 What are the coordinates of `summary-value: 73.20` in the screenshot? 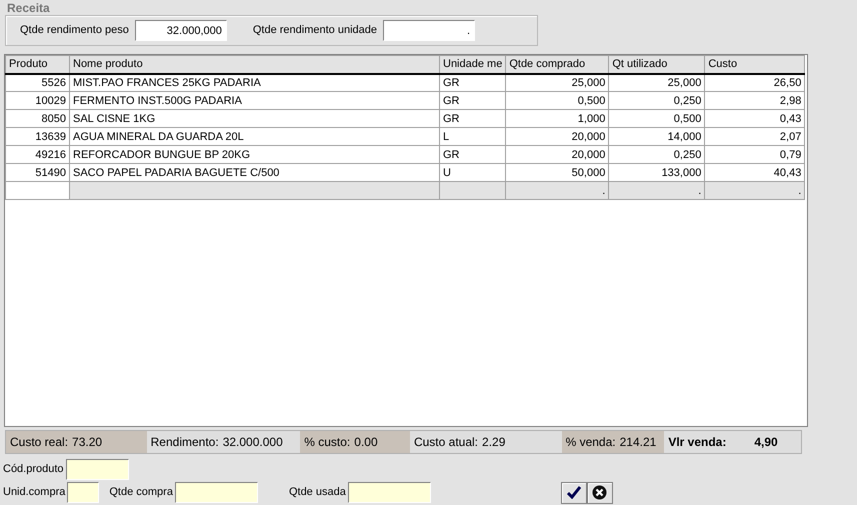 It's located at (87, 442).